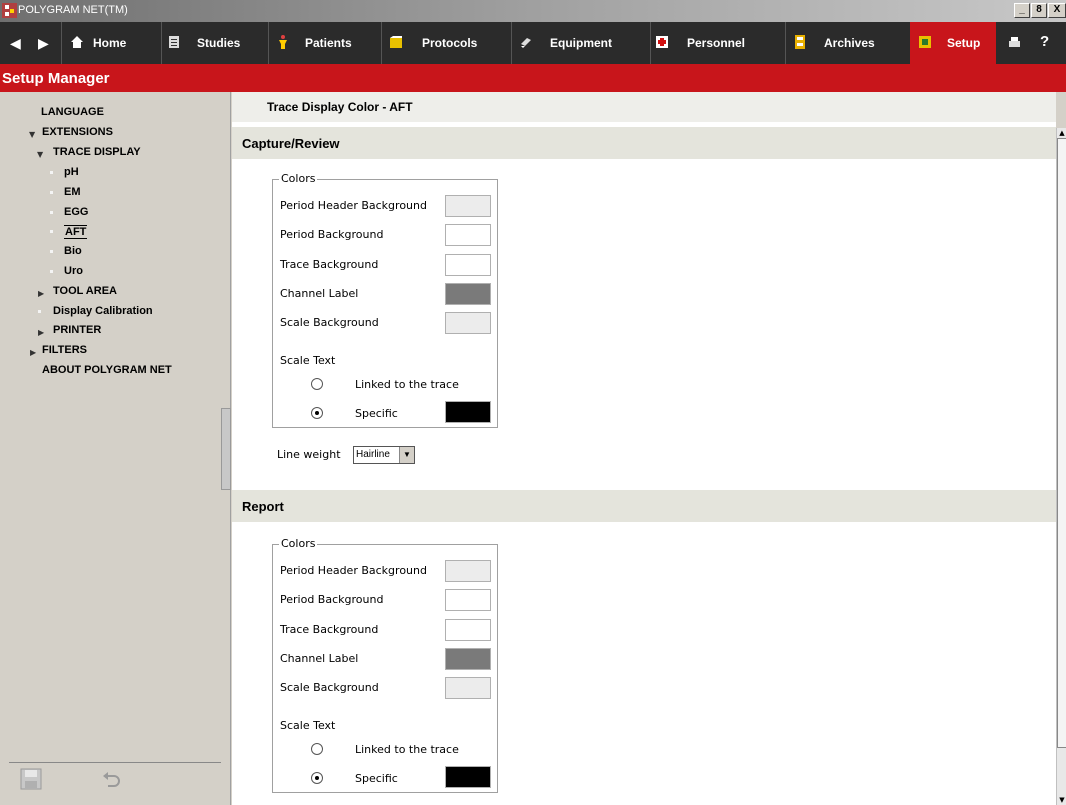 The height and width of the screenshot is (805, 1066). What do you see at coordinates (217, 43) in the screenshot?
I see `nav-studies: Studies` at bounding box center [217, 43].